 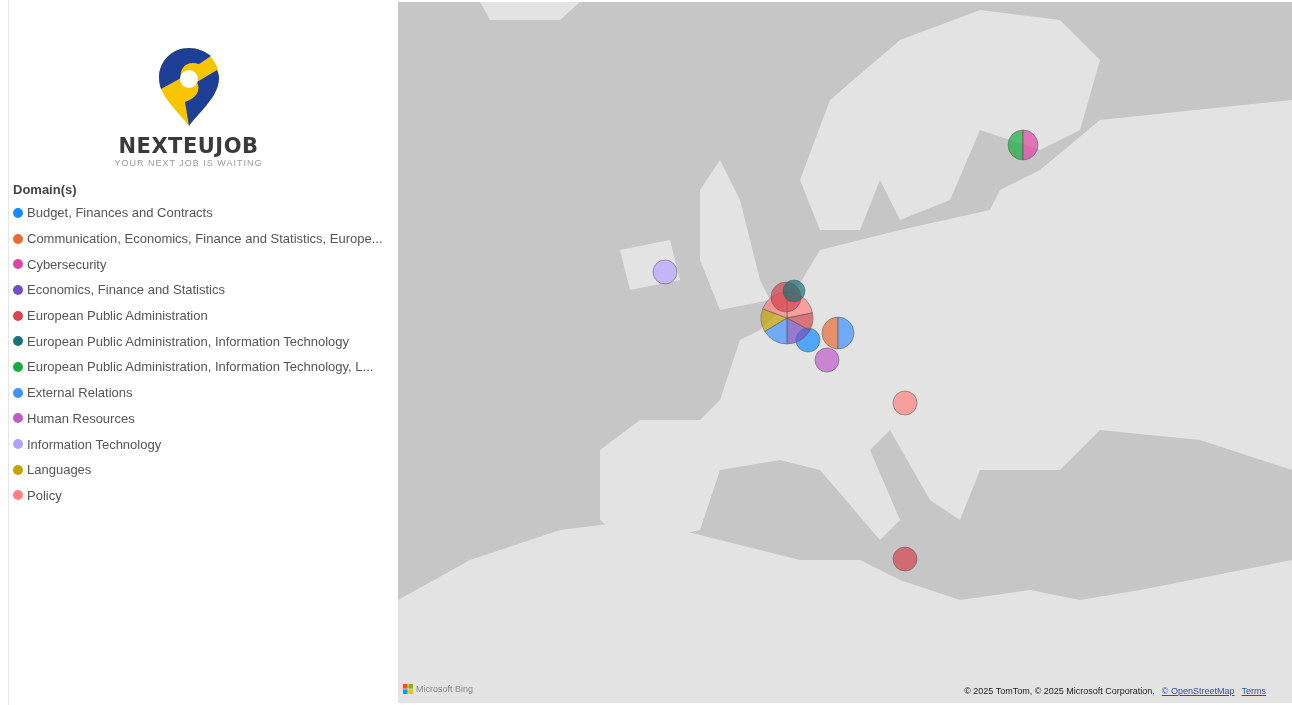 I want to click on legend-title: Domain(s), so click(x=45, y=190).